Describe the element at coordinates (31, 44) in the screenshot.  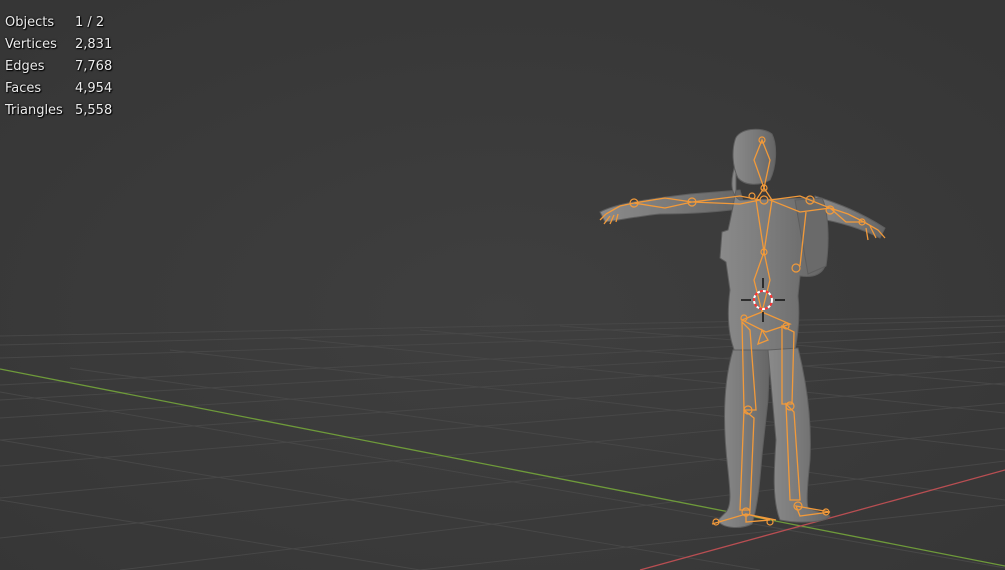
I see `stat-label: Vertices` at that location.